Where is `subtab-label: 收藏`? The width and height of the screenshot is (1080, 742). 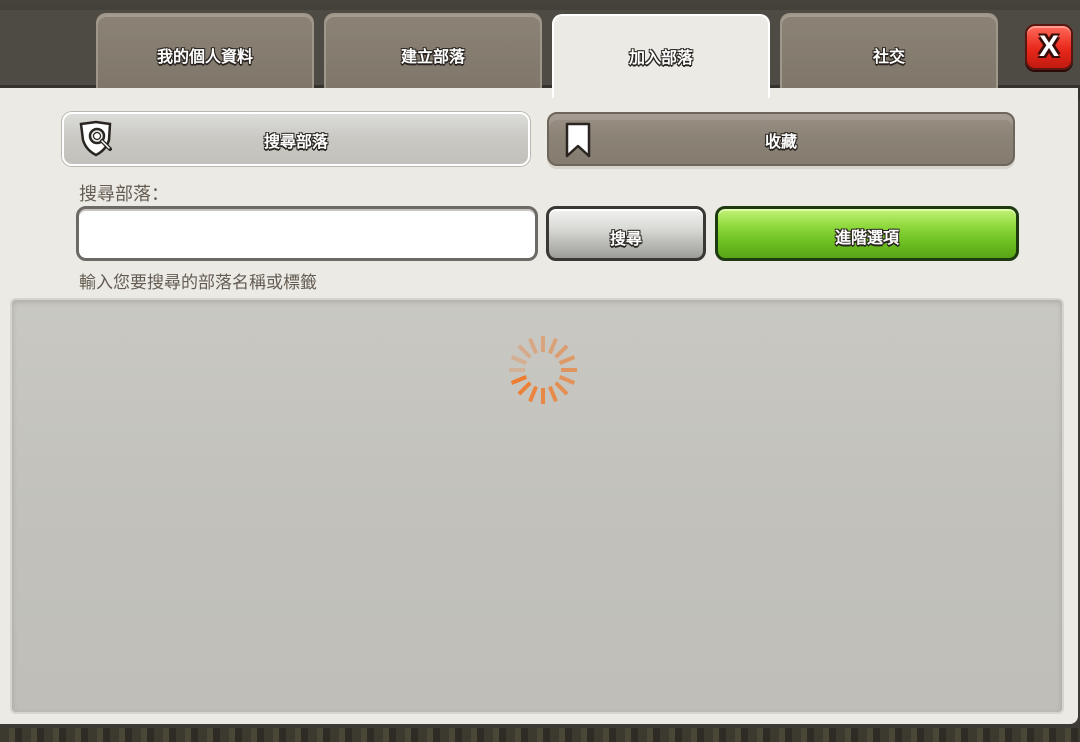
subtab-label: 收藏 is located at coordinates (780, 141).